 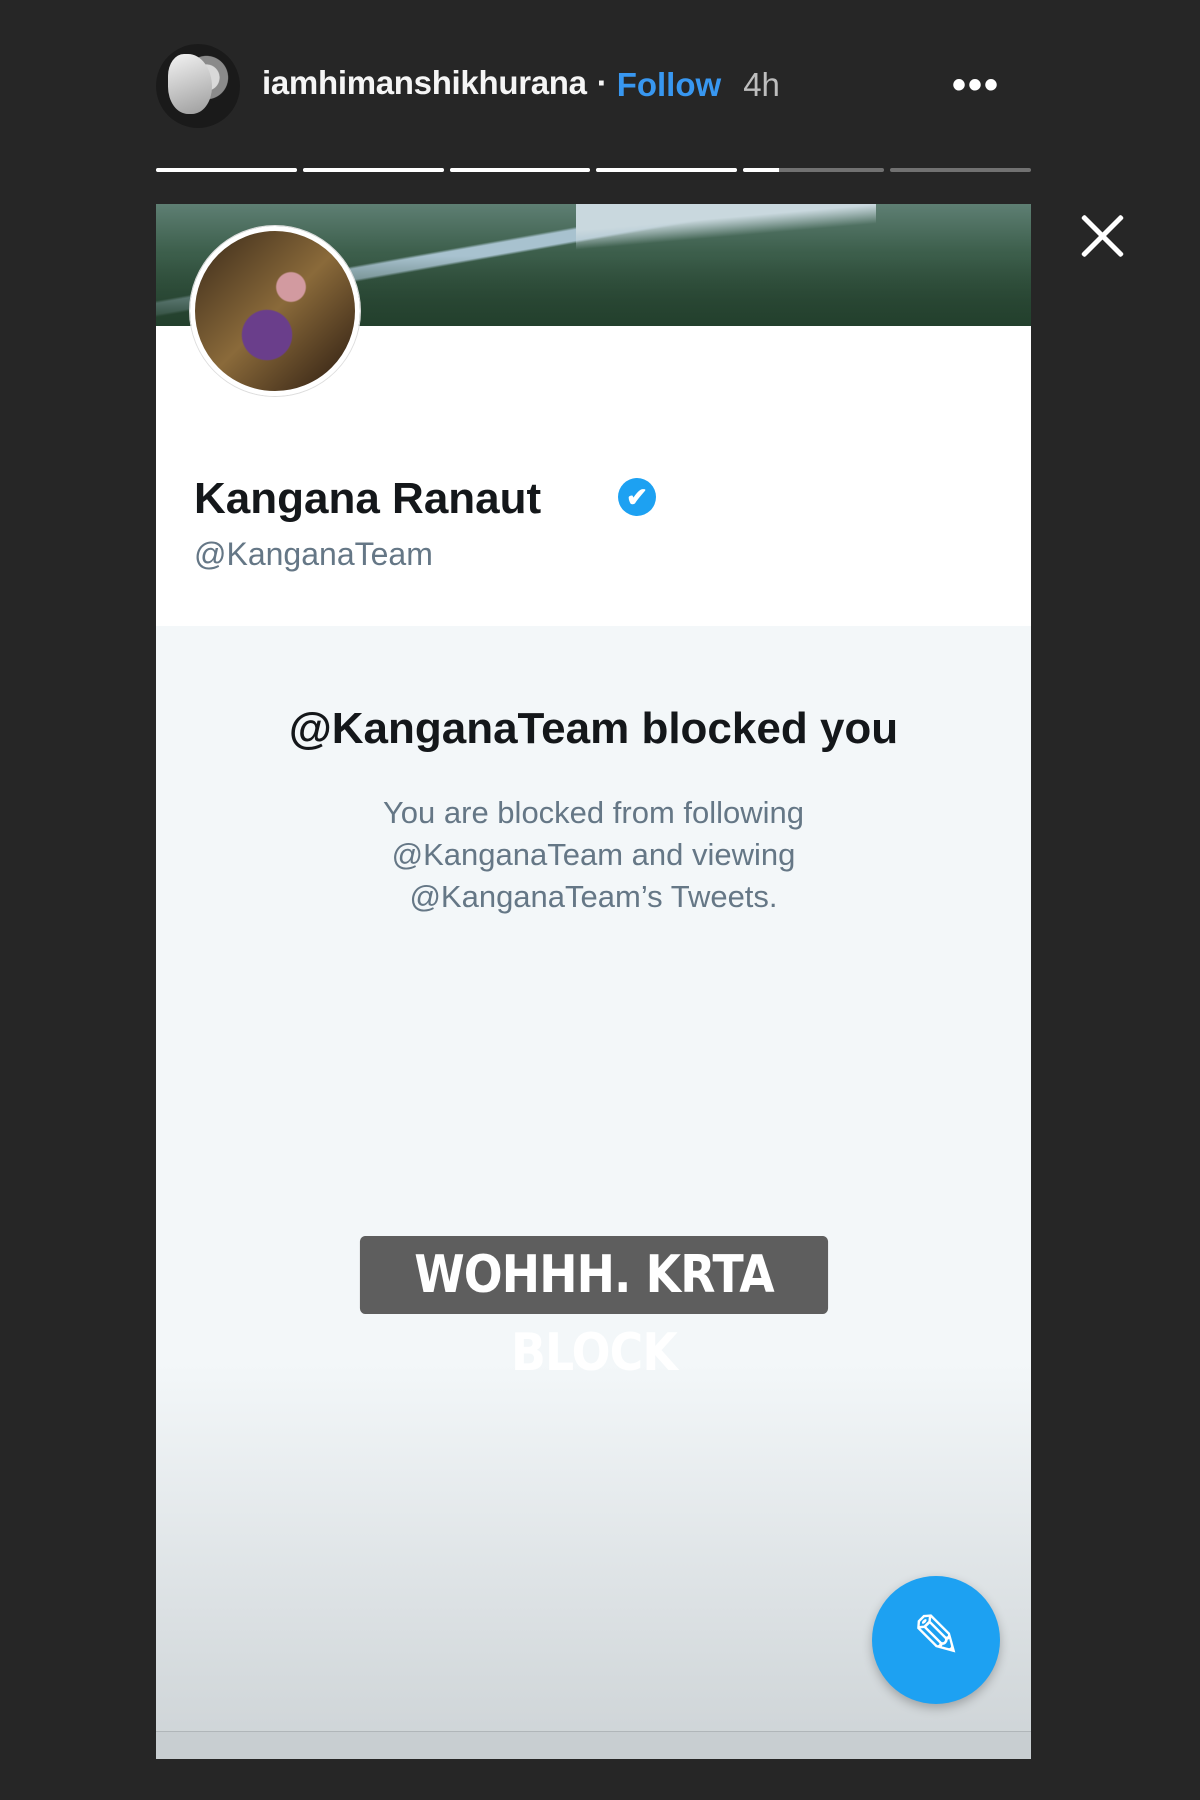 What do you see at coordinates (593, 170) in the screenshot?
I see `story-progress-bar` at bounding box center [593, 170].